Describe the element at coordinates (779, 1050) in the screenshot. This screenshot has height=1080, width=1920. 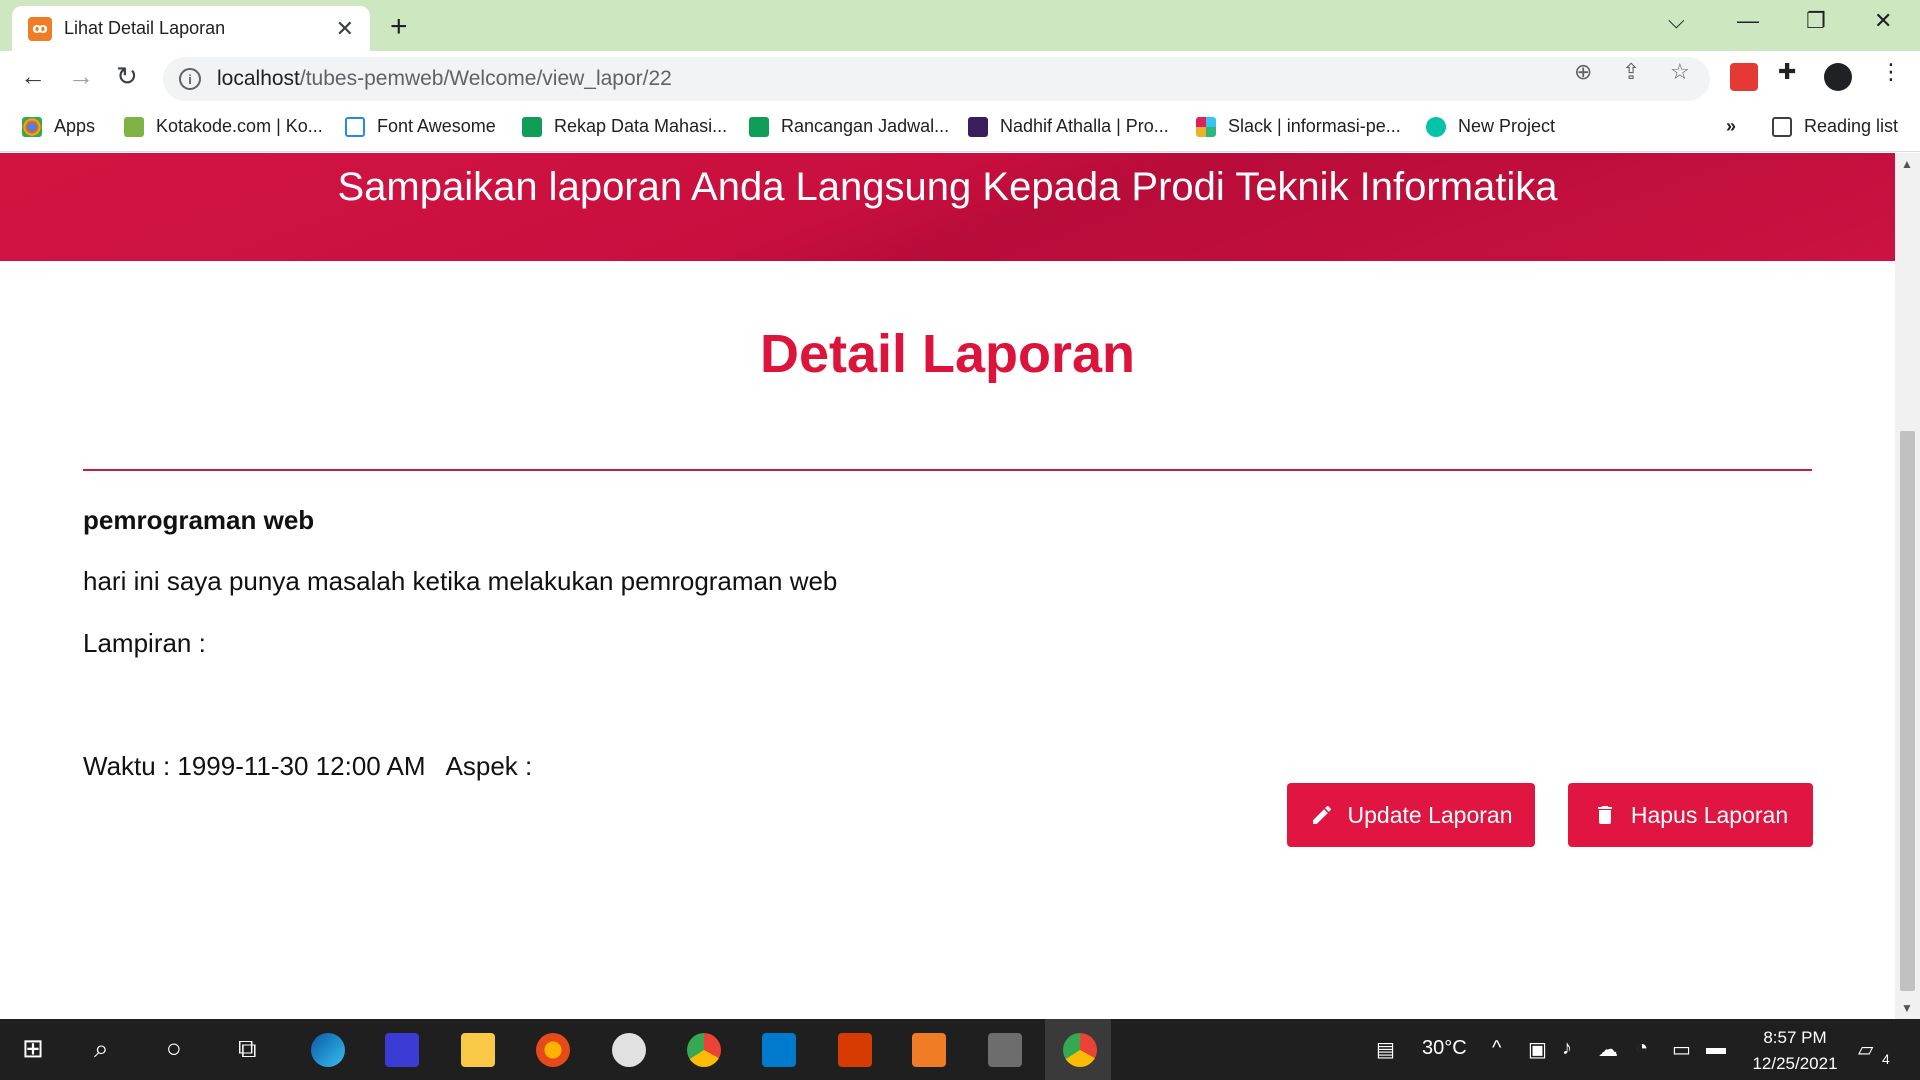
I see `vscode-icon` at that location.